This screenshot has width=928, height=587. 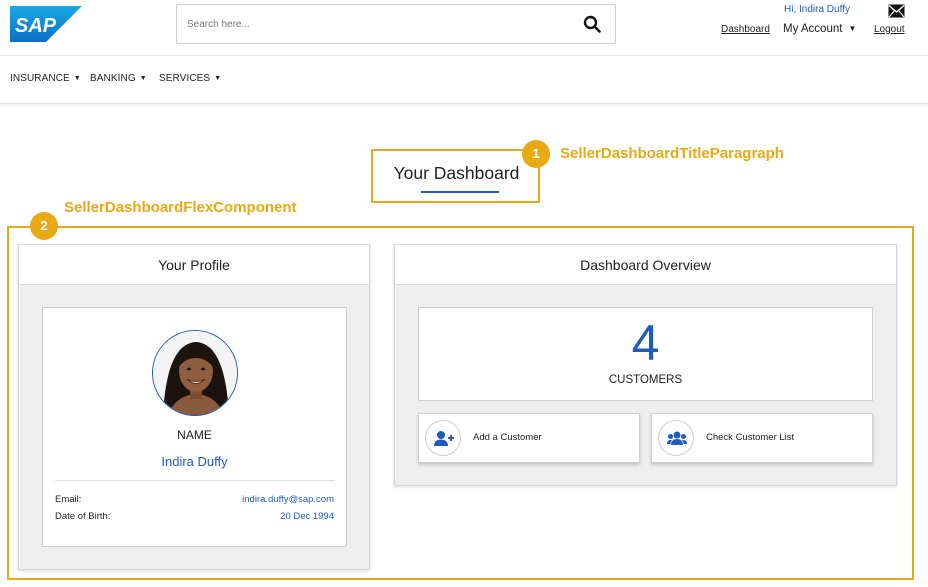 I want to click on annotation-label-2: SellerDashboardFlexComponent, so click(x=180, y=207).